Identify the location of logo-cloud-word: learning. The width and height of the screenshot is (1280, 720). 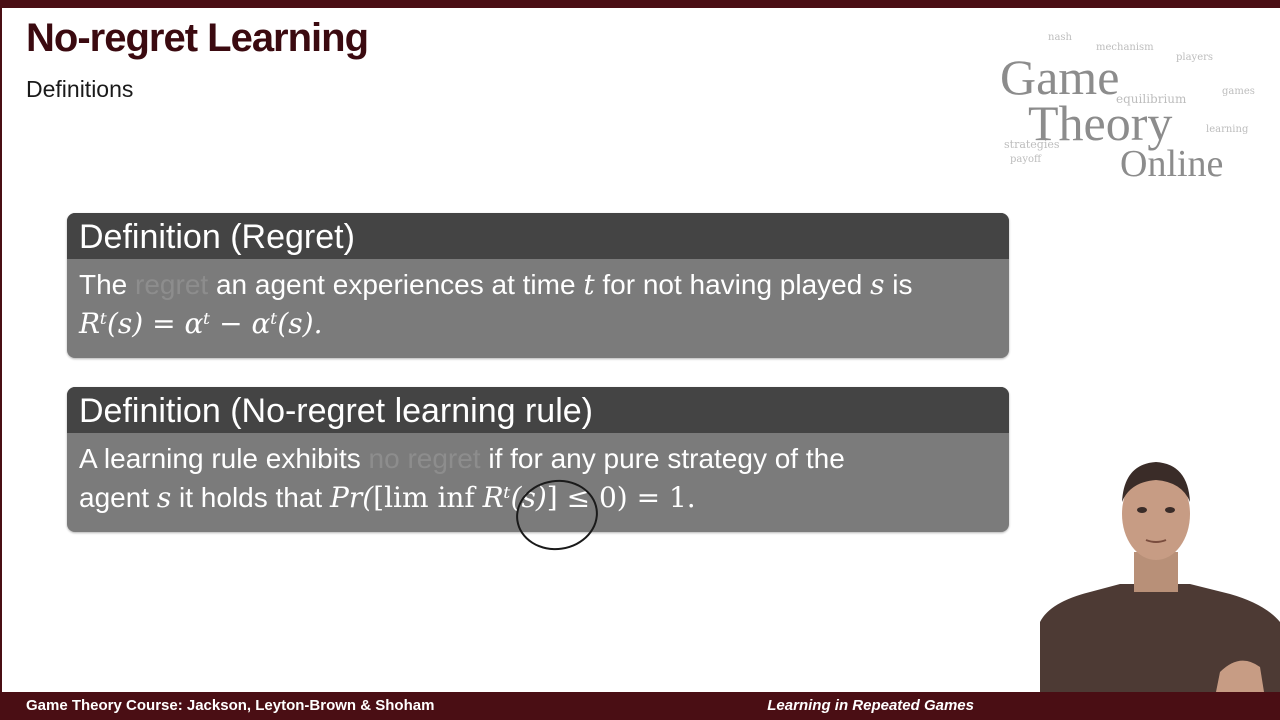
(1227, 129).